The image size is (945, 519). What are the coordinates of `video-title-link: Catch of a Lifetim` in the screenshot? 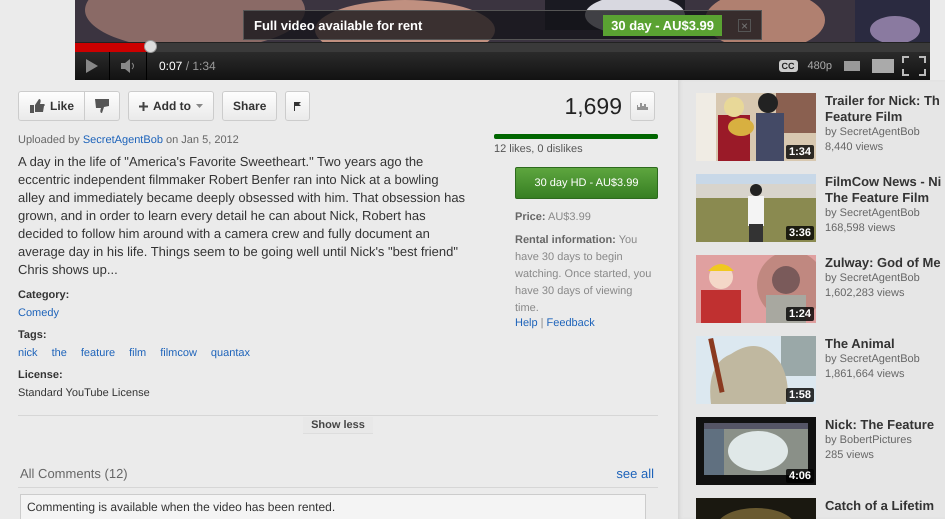 It's located at (879, 506).